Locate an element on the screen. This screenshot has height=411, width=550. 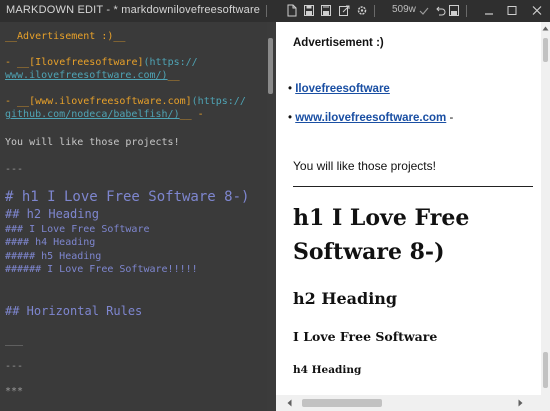
editor-link2-line1: - __[www.ilovefreesoftware.com](https:// is located at coordinates (125, 101).